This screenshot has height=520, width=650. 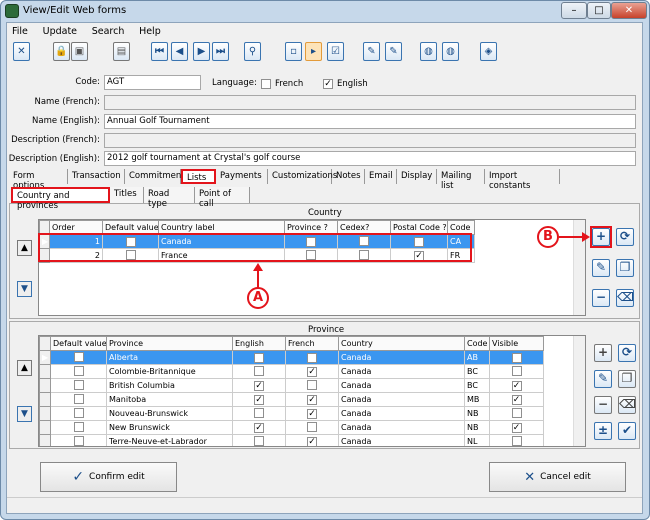 What do you see at coordinates (291, 399) in the screenshot?
I see `province-row: Manitoba ✓ ✓ Canada MB ✓` at bounding box center [291, 399].